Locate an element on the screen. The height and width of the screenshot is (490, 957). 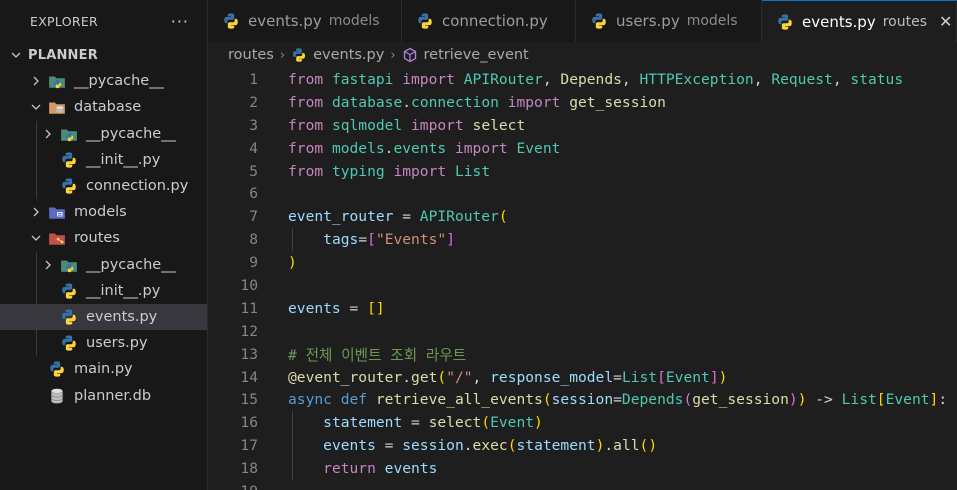
code-line: 19 is located at coordinates (582, 485).